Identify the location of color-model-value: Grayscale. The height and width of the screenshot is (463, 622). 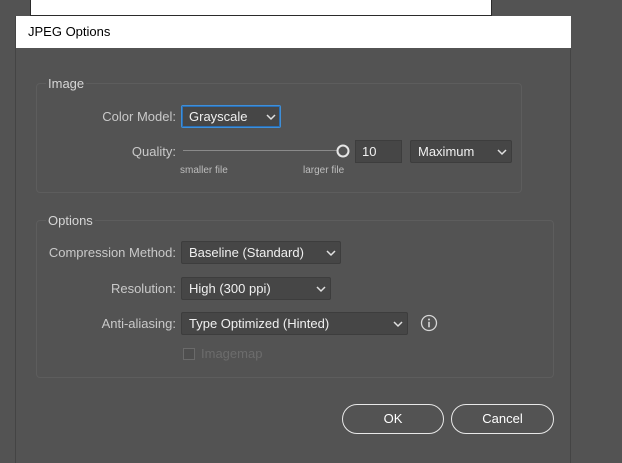
(218, 116).